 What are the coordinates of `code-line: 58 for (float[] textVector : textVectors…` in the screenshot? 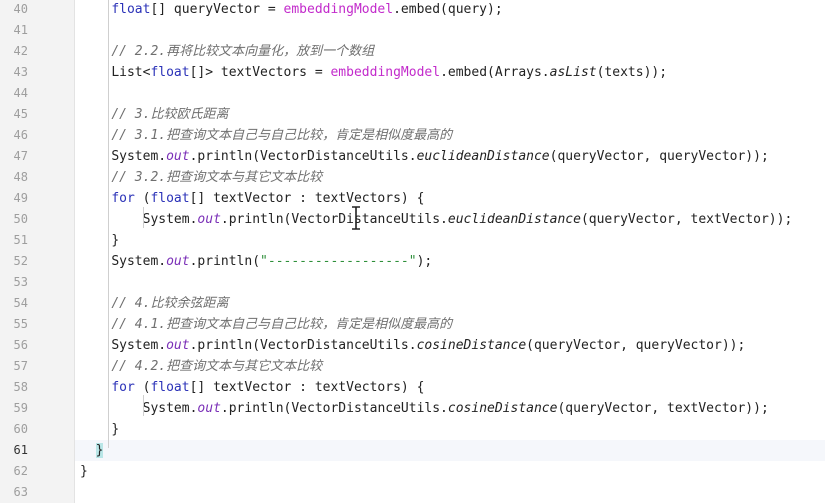 It's located at (412, 387).